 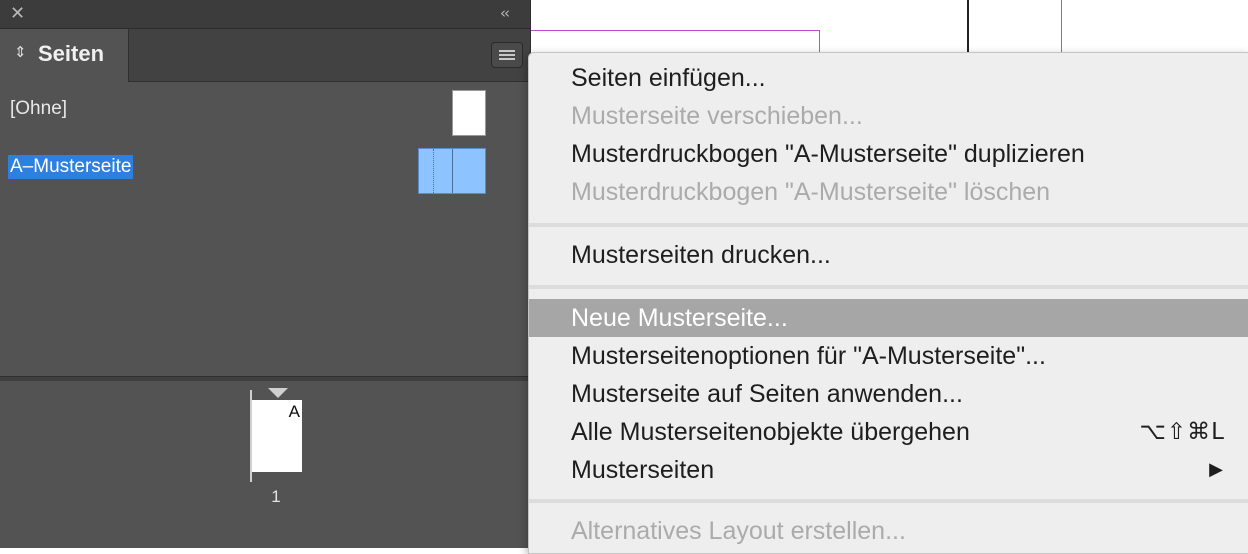 What do you see at coordinates (265, 171) in the screenshot?
I see `master-item-a-musterseite: A–Musterseite` at bounding box center [265, 171].